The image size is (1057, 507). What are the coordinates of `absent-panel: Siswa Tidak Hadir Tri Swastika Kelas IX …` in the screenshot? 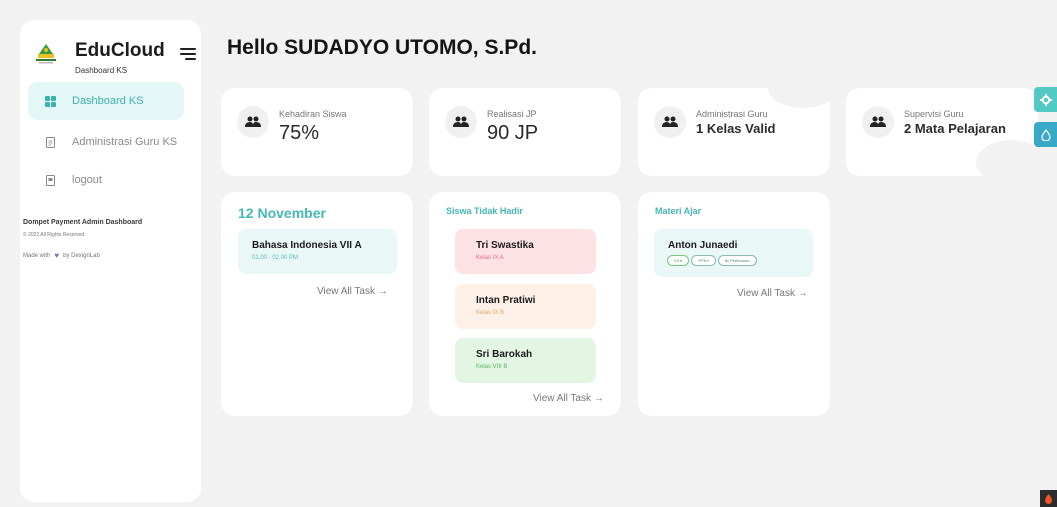 It's located at (525, 304).